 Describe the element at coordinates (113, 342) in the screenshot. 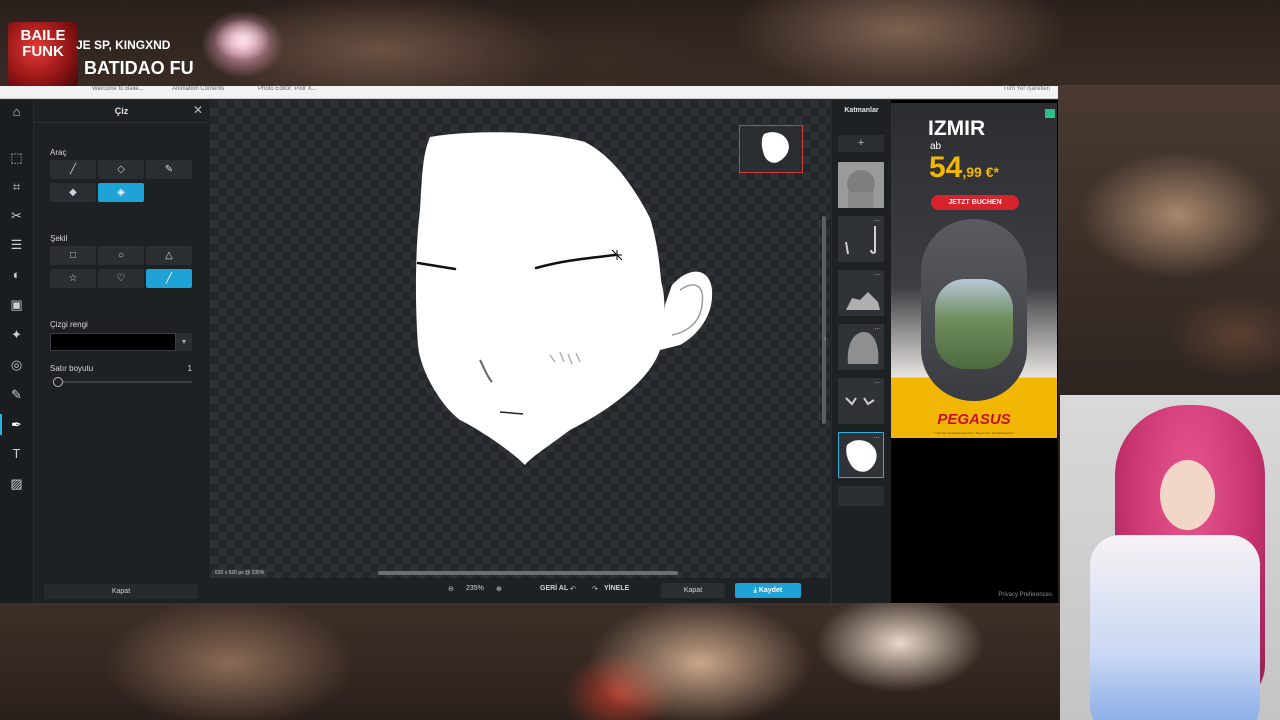

I see `line-color-swatch` at that location.